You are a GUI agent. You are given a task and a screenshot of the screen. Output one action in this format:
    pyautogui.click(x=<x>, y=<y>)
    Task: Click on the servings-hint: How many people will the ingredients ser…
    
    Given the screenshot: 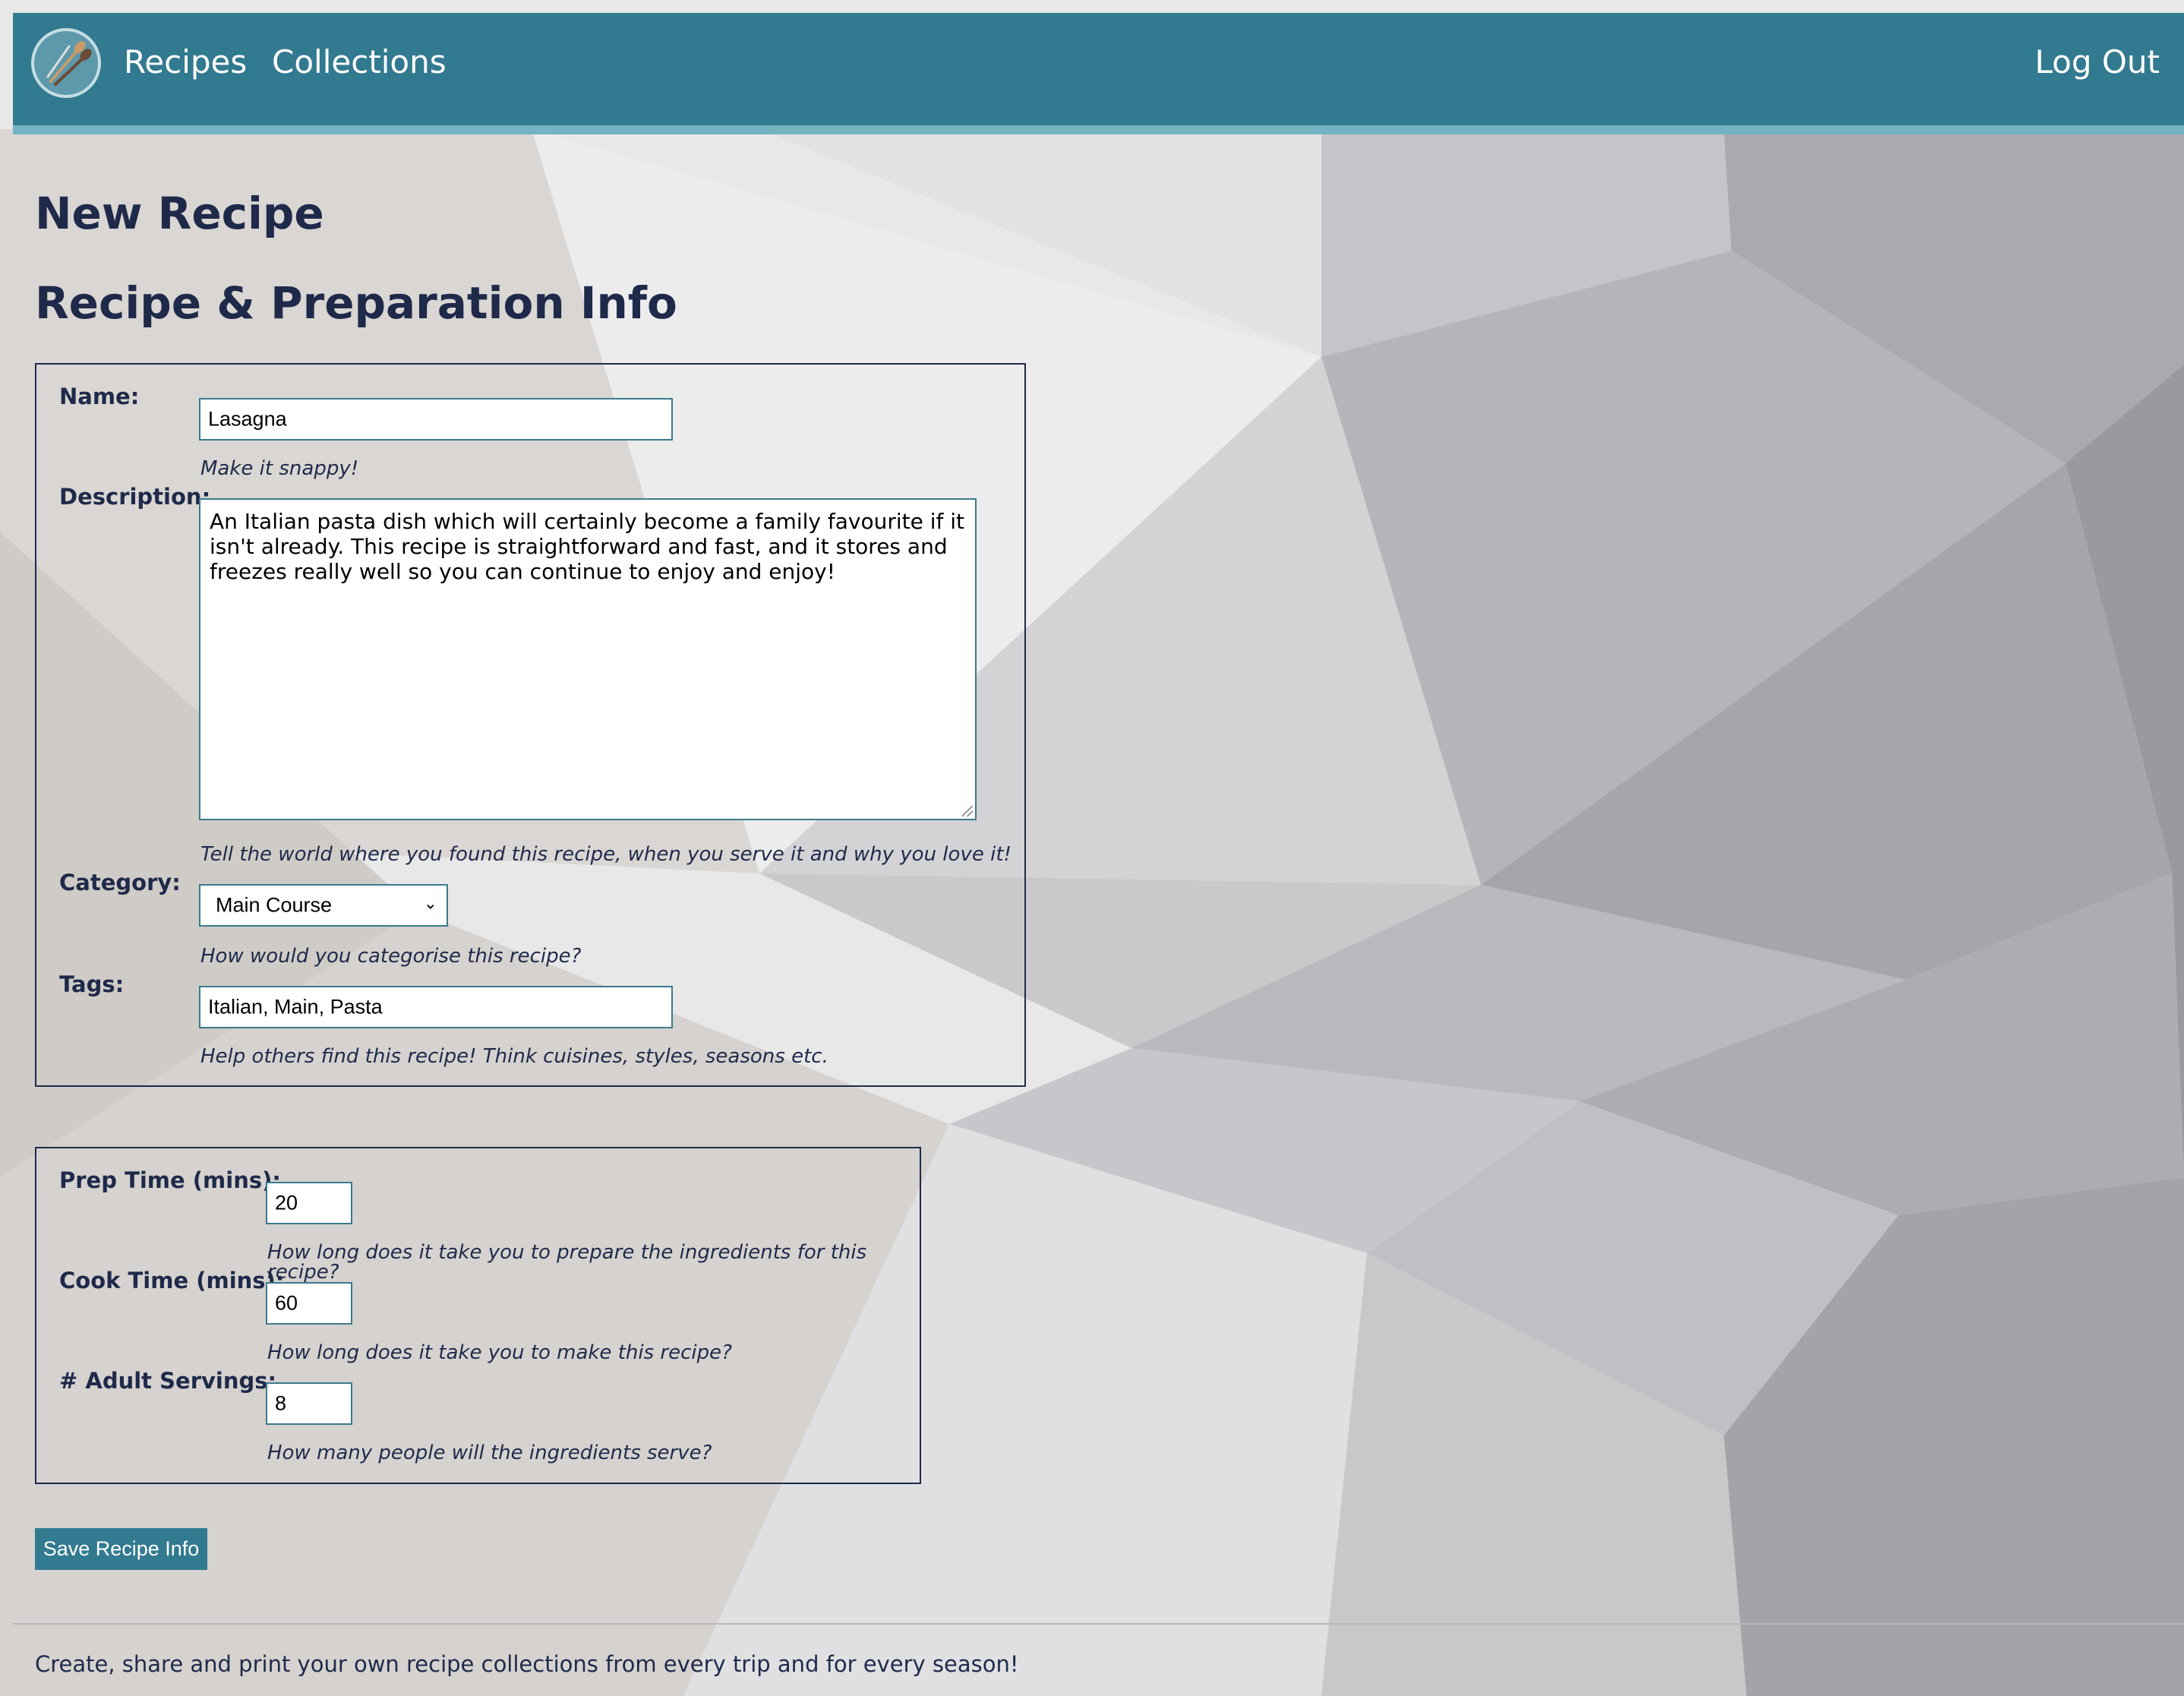 What is the action you would take?
    pyautogui.click(x=489, y=1453)
    